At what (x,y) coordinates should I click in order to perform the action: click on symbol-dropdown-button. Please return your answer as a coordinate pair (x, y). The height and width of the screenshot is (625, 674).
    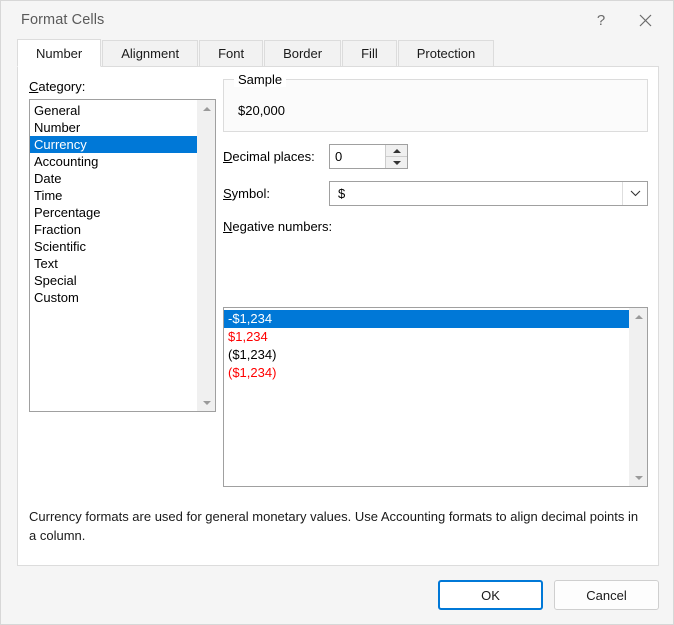
    Looking at the image, I should click on (634, 193).